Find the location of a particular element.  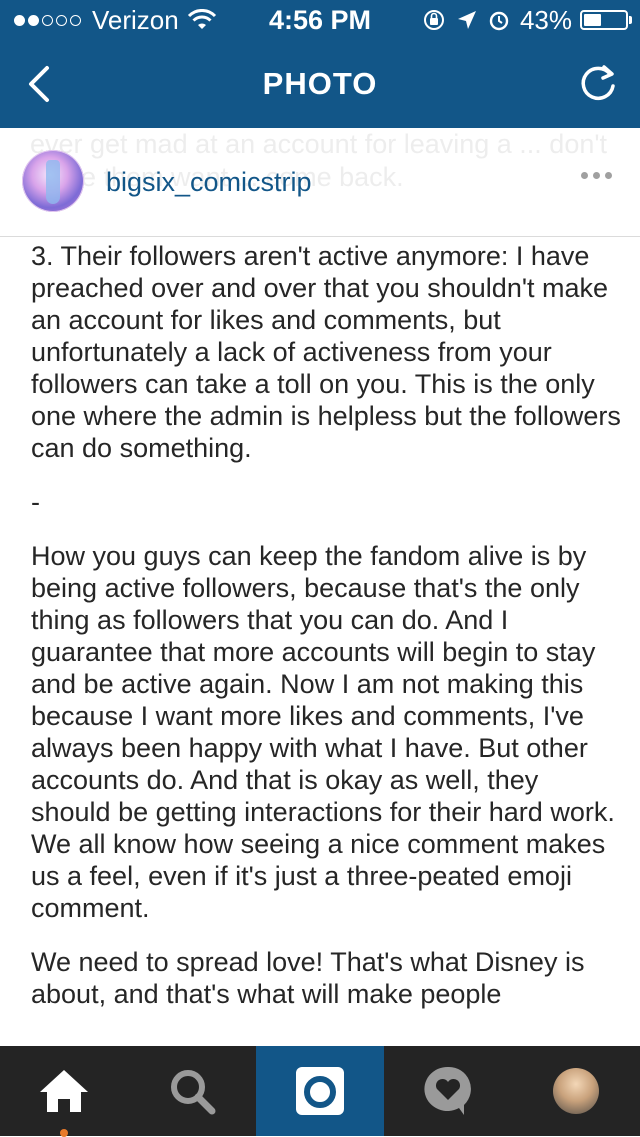

activity-icon is located at coordinates (447, 1090).